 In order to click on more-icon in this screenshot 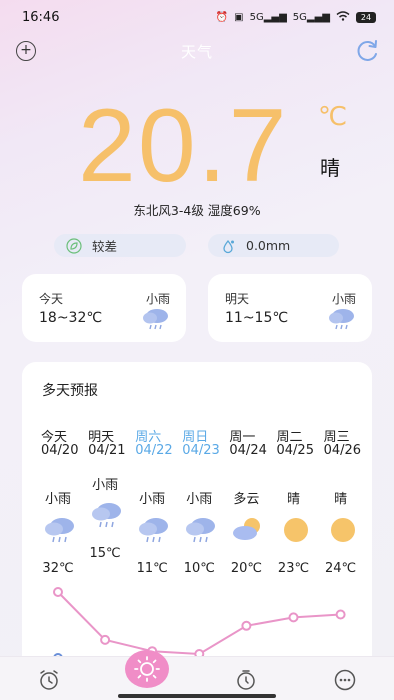, I will do `click(345, 680)`.